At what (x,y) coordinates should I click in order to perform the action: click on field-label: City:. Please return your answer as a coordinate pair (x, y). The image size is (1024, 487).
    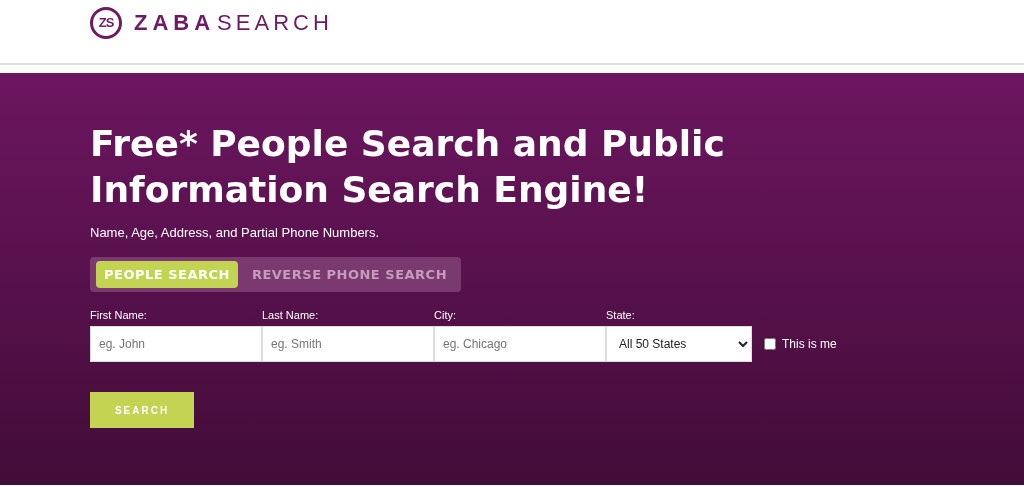
    Looking at the image, I should click on (445, 315).